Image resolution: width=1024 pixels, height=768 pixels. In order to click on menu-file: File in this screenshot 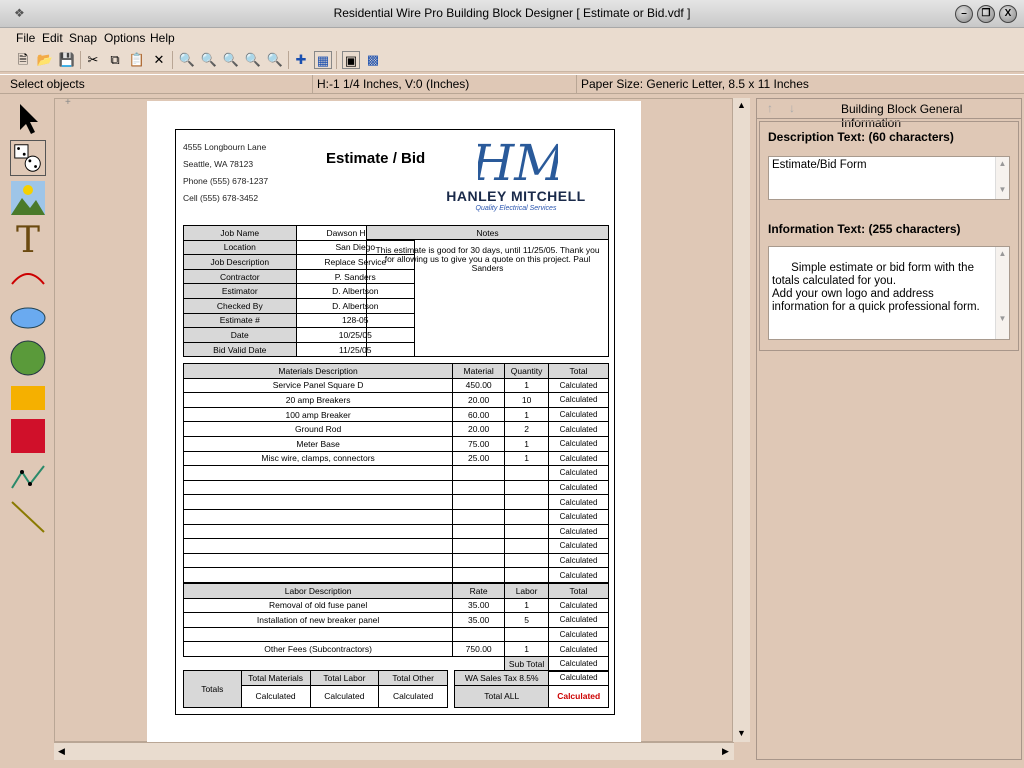, I will do `click(25, 38)`.